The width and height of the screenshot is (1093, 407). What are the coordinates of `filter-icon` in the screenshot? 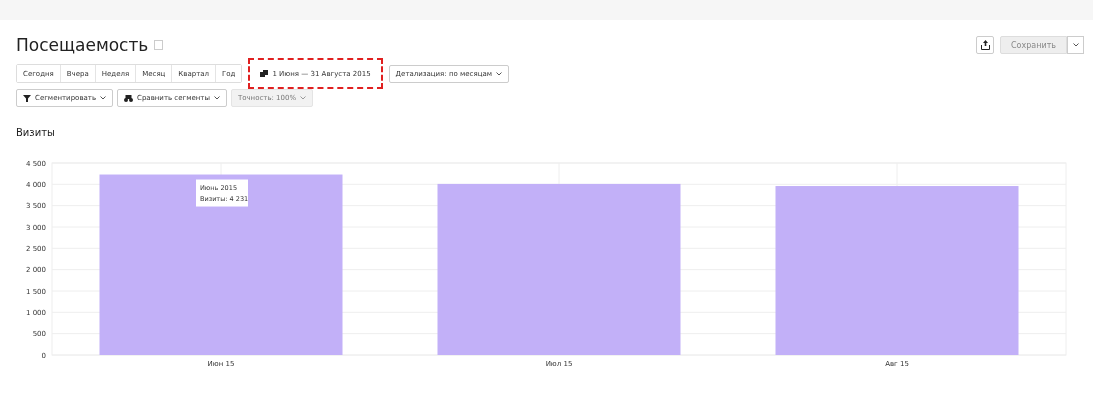 It's located at (27, 98).